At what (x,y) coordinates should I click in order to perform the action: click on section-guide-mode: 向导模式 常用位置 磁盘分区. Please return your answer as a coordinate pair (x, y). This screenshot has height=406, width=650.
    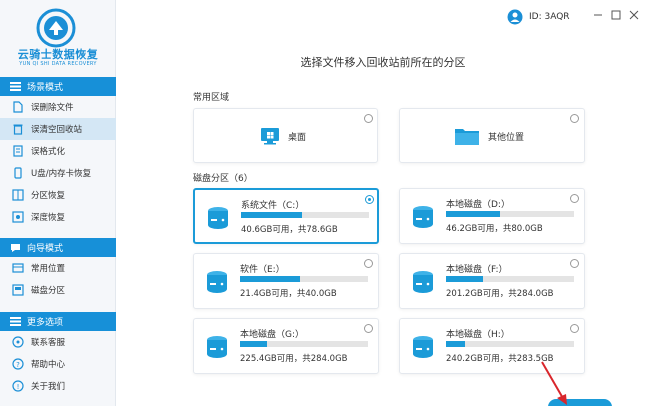
    Looking at the image, I should click on (58, 269).